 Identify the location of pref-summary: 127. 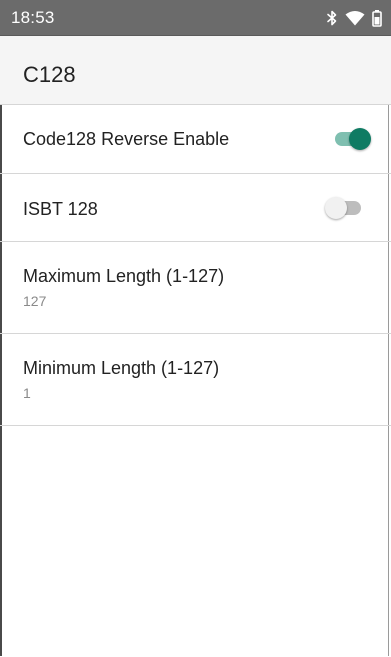
(35, 301).